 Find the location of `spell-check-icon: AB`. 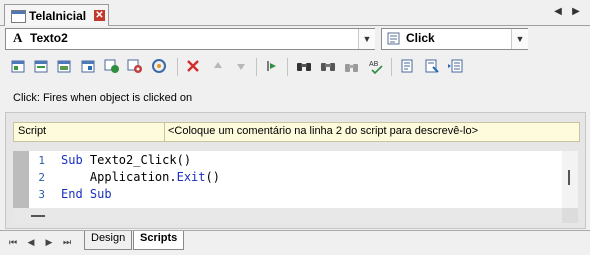

spell-check-icon: AB is located at coordinates (376, 66).